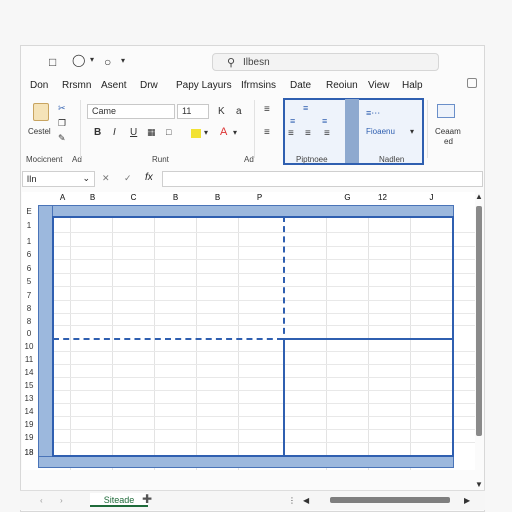 The height and width of the screenshot is (512, 512). Describe the element at coordinates (467, 500) in the screenshot. I see `scroll-right-icon: ▶` at that location.